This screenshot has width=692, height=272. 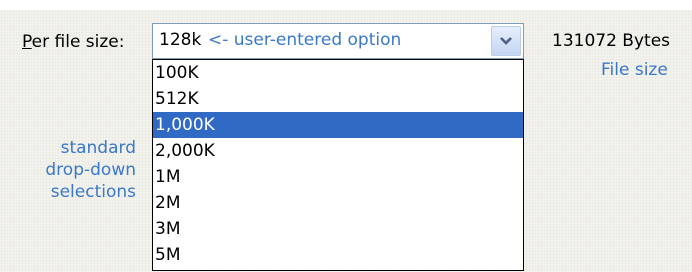 I want to click on list-option-3m: 3M, so click(x=338, y=229).